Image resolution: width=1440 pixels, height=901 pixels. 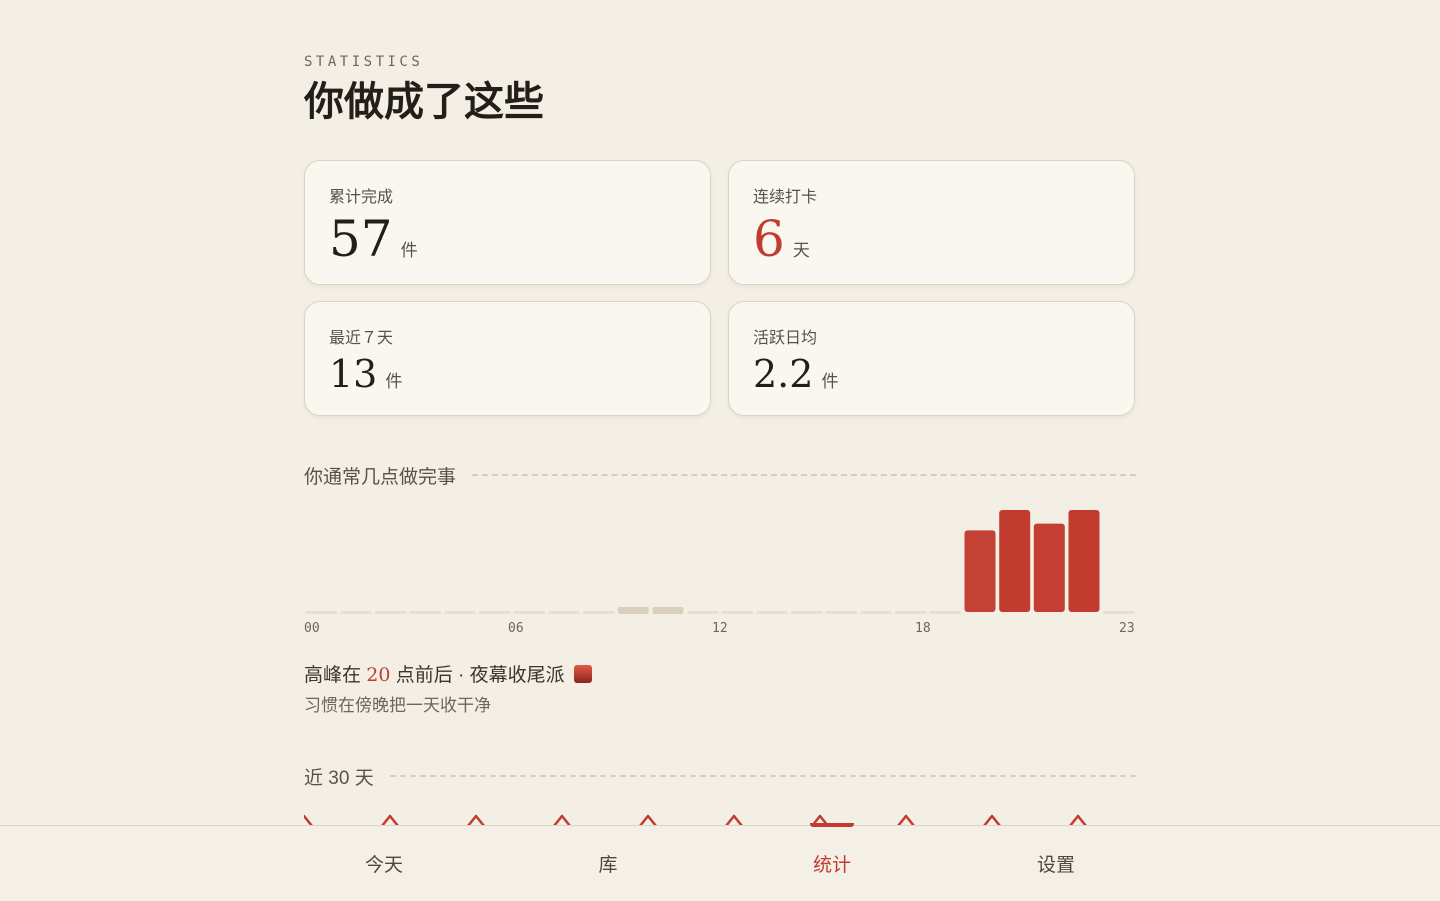 I want to click on tab-library: 库, so click(x=608, y=863).